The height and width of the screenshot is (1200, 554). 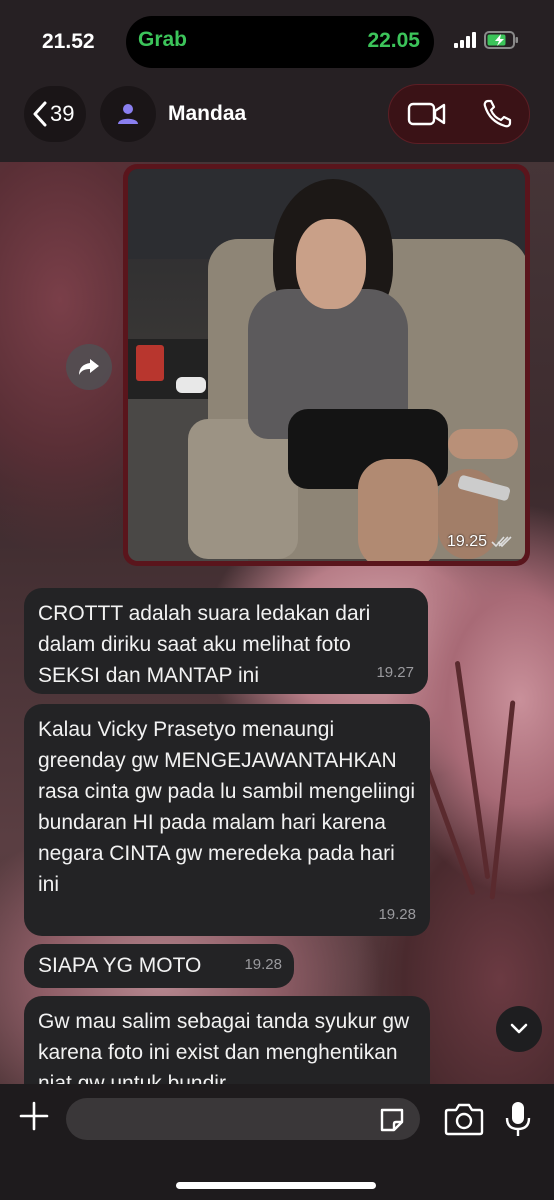 What do you see at coordinates (207, 114) in the screenshot?
I see `contact-name: Mandaa` at bounding box center [207, 114].